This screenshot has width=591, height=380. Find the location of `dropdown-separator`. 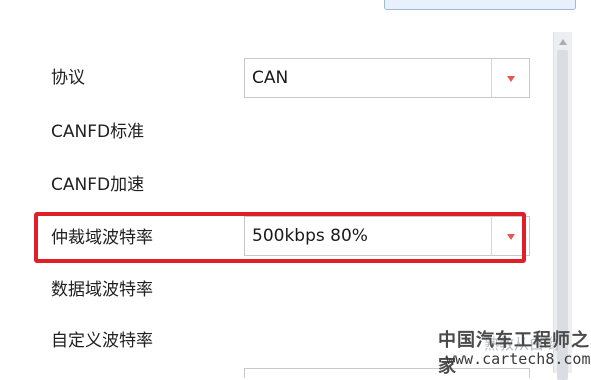

dropdown-separator is located at coordinates (491, 78).